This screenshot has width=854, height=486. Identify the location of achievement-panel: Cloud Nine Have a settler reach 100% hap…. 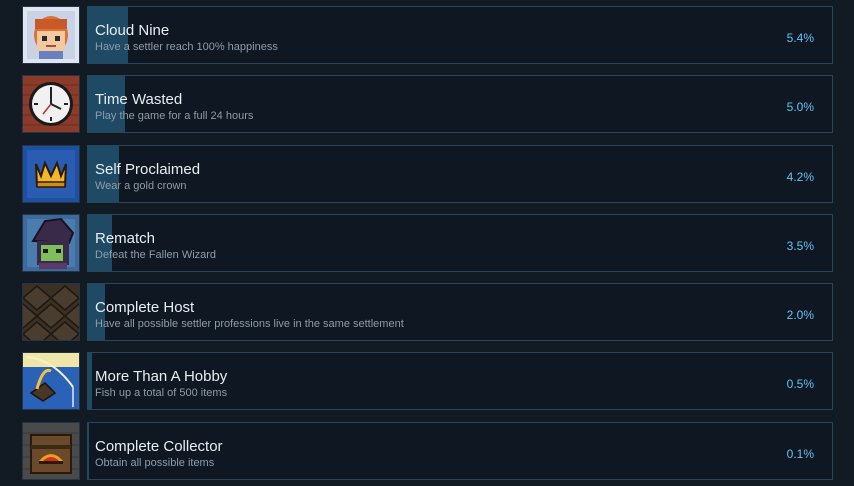
(460, 35).